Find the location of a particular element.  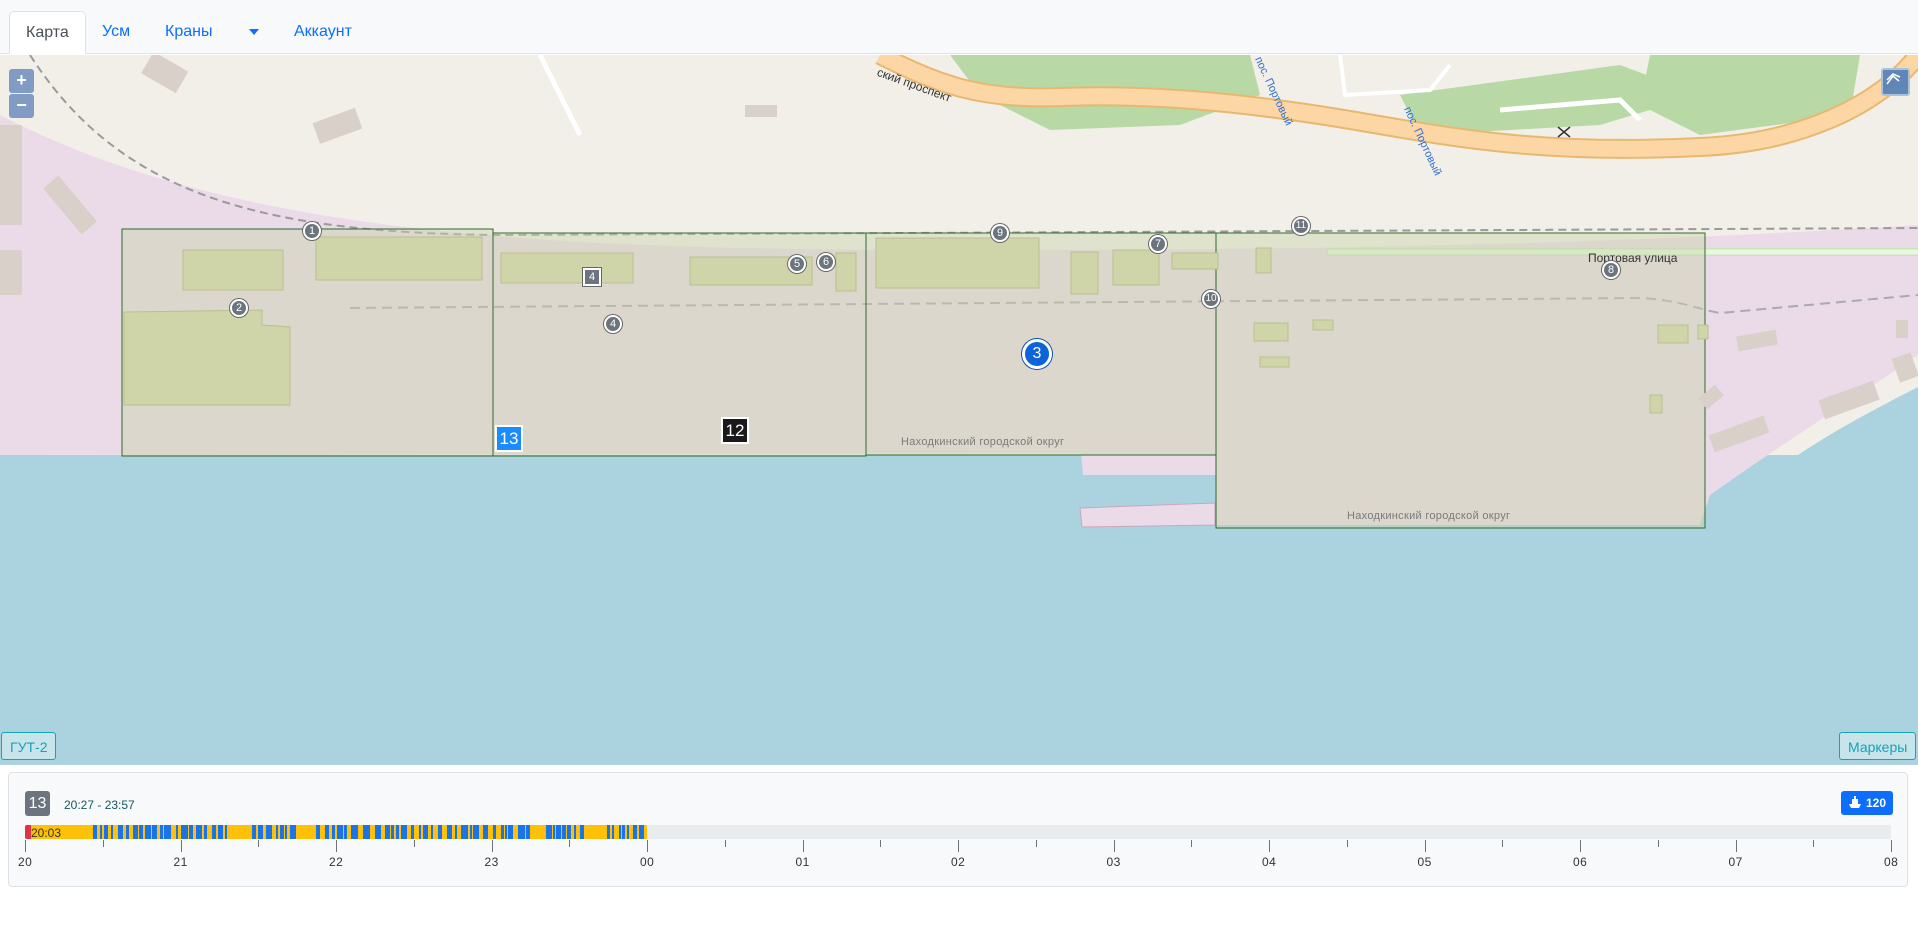

hour-label: 07 is located at coordinates (1735, 862).